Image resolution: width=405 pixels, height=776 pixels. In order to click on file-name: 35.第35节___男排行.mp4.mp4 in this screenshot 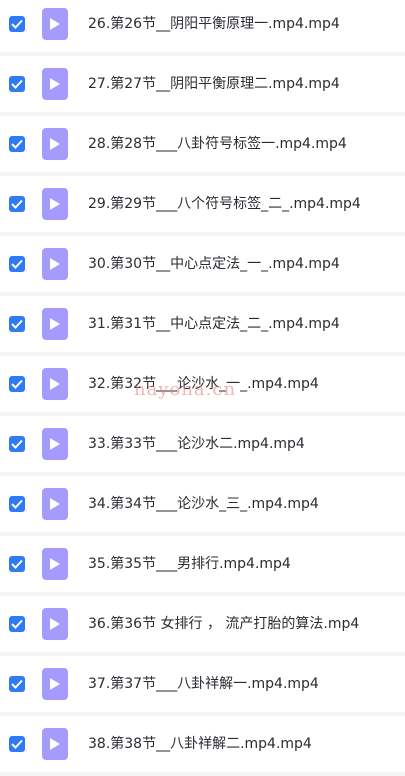, I will do `click(189, 564)`.